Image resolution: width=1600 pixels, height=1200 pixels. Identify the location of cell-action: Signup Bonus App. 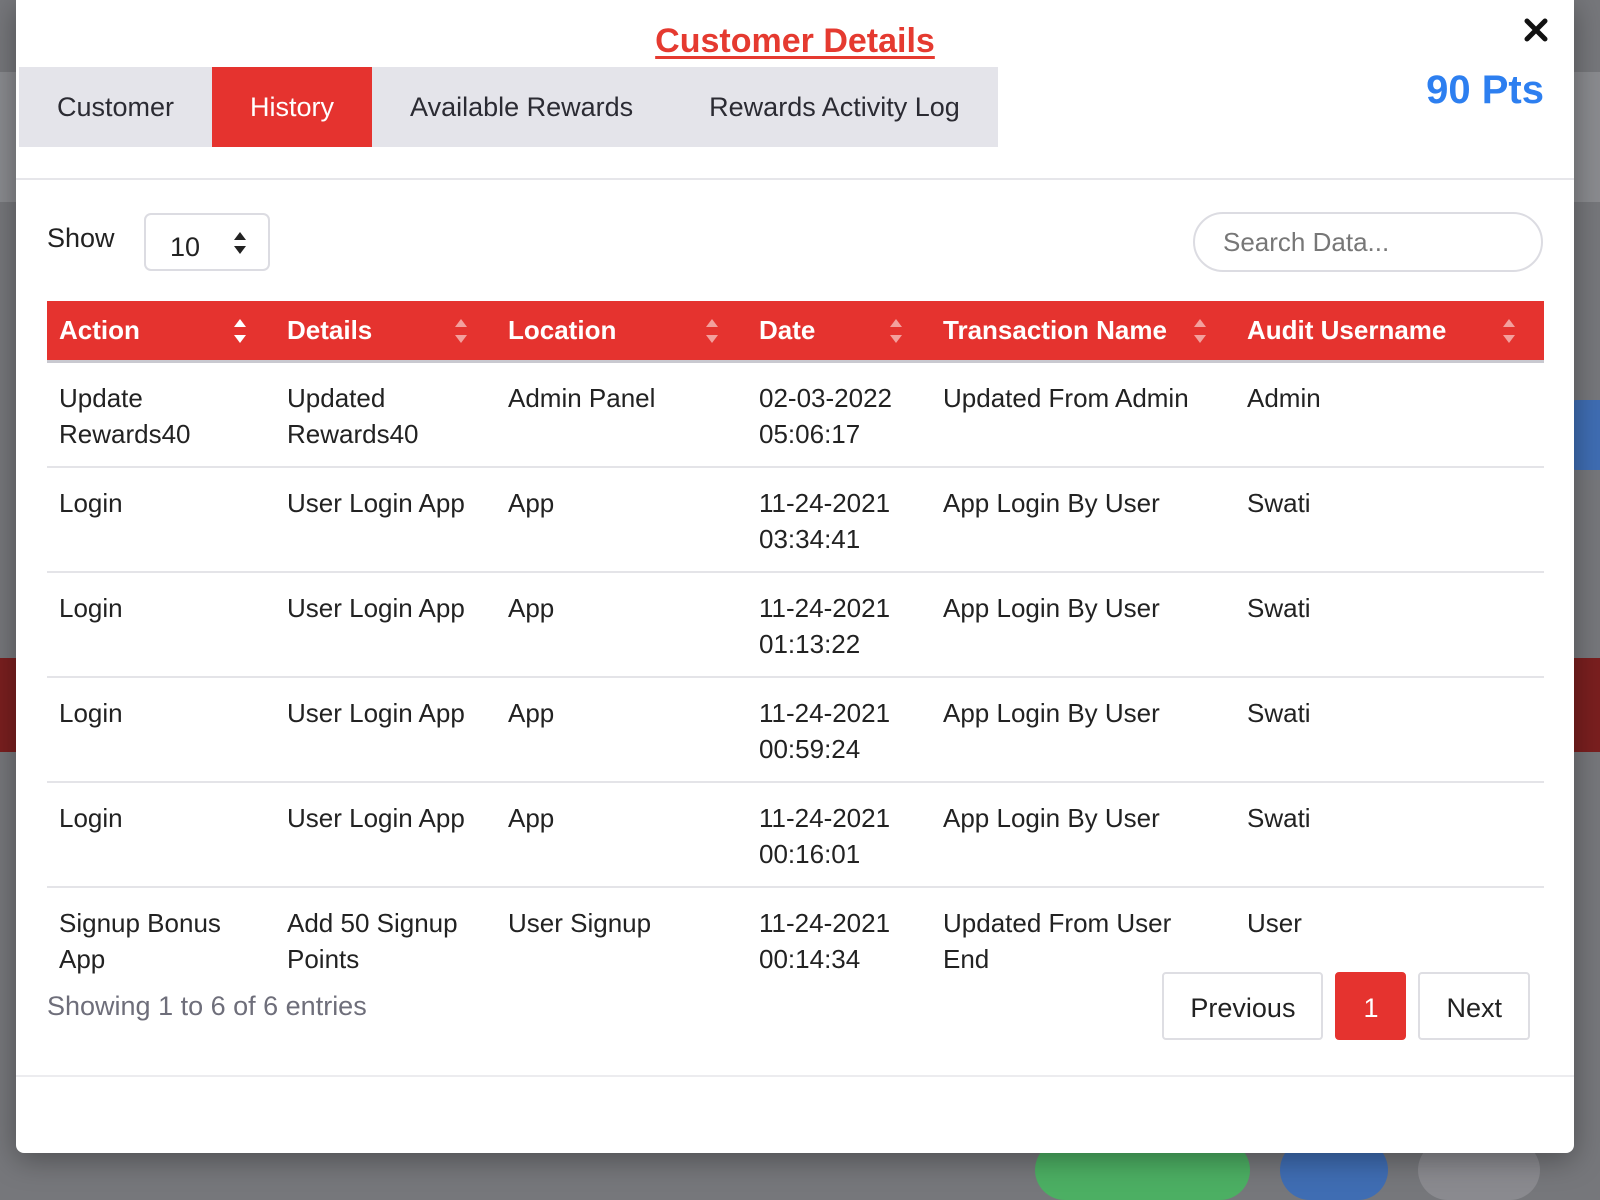
(140, 940).